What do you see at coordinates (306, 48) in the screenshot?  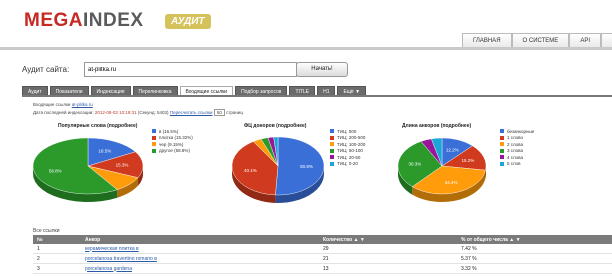 I see `header-divider` at bounding box center [306, 48].